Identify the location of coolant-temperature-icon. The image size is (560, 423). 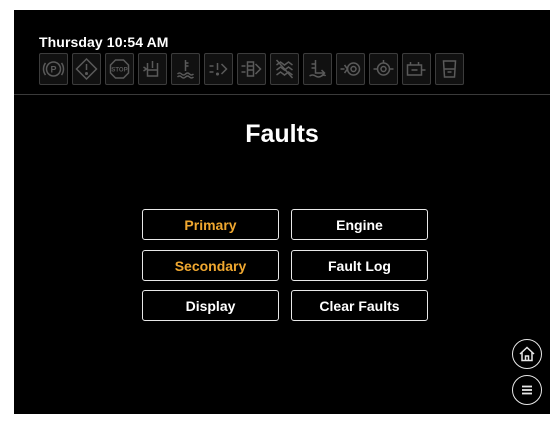
(185, 69).